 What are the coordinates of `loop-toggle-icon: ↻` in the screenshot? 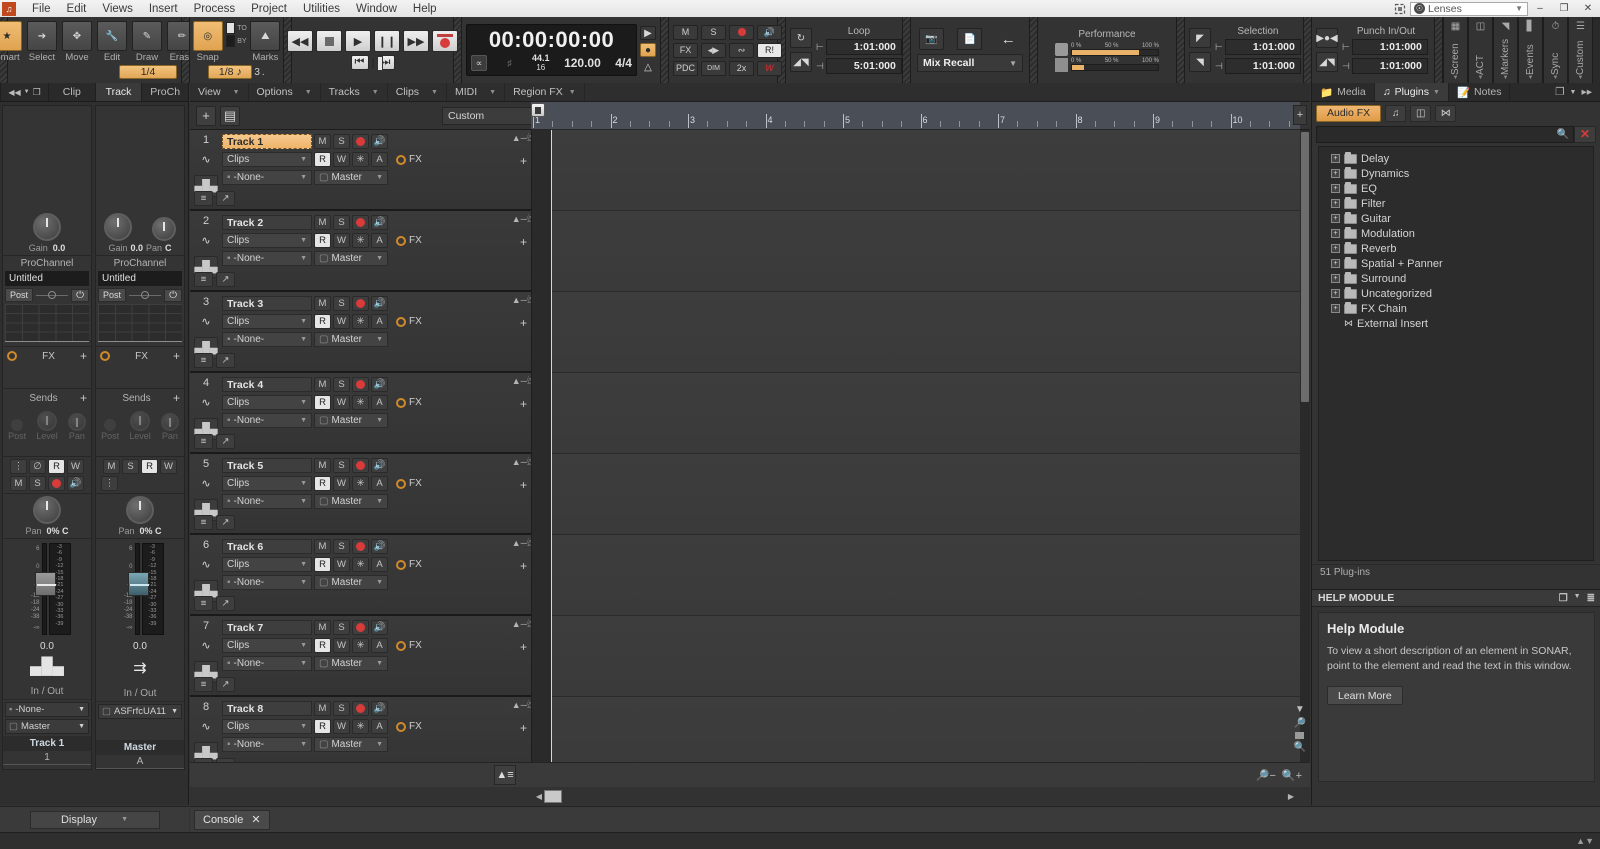 It's located at (801, 38).